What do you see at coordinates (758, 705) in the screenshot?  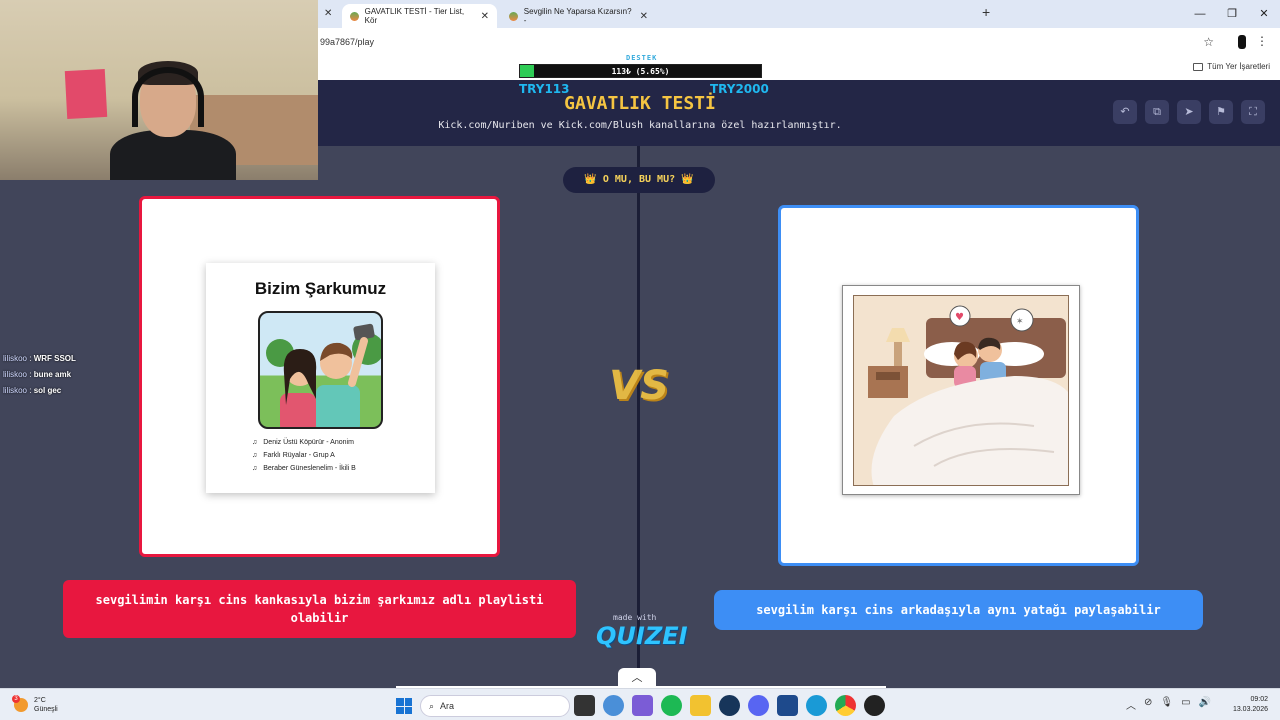 I see `discord-icon` at bounding box center [758, 705].